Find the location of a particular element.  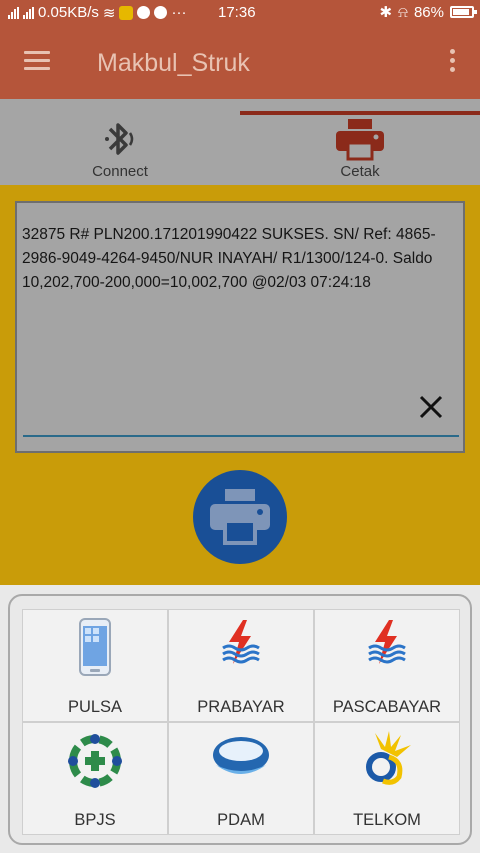

menu-item-telkom: TELKOM is located at coordinates (387, 778).